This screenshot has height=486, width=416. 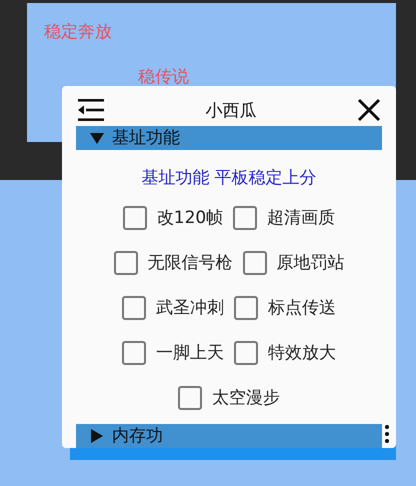 I want to click on checkbox-option: 太空漫步, so click(x=229, y=398).